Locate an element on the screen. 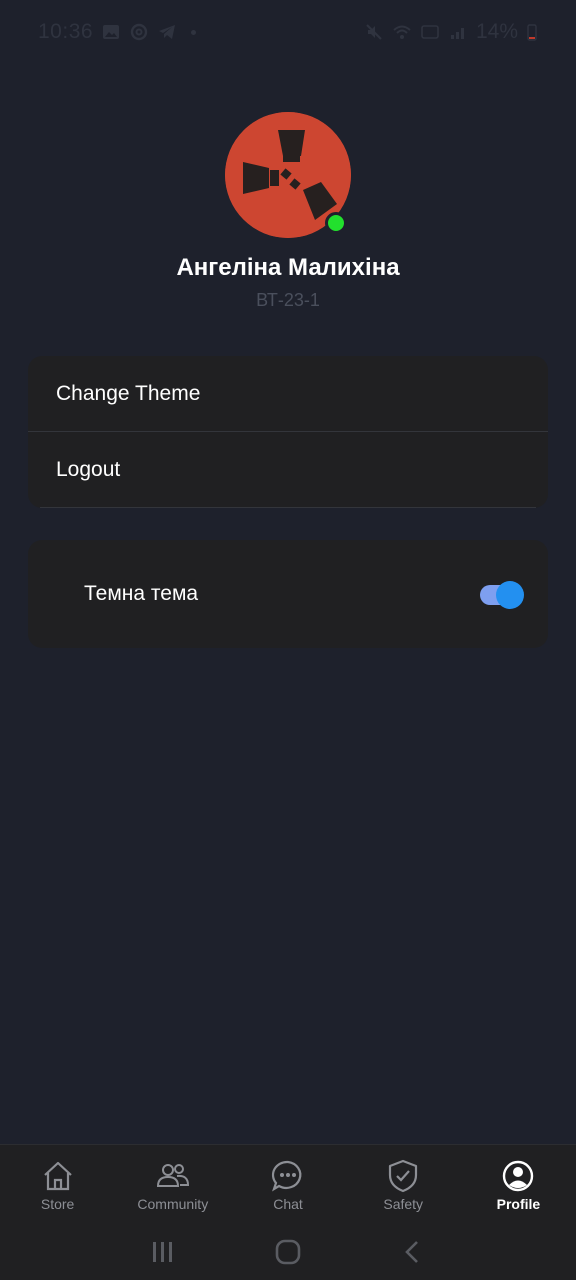  menu-divider is located at coordinates (288, 507).